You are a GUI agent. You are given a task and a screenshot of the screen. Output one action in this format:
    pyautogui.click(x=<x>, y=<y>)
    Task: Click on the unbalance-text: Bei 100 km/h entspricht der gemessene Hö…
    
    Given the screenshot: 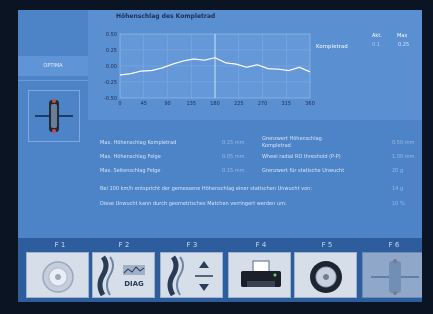 What is the action you would take?
    pyautogui.click(x=206, y=189)
    